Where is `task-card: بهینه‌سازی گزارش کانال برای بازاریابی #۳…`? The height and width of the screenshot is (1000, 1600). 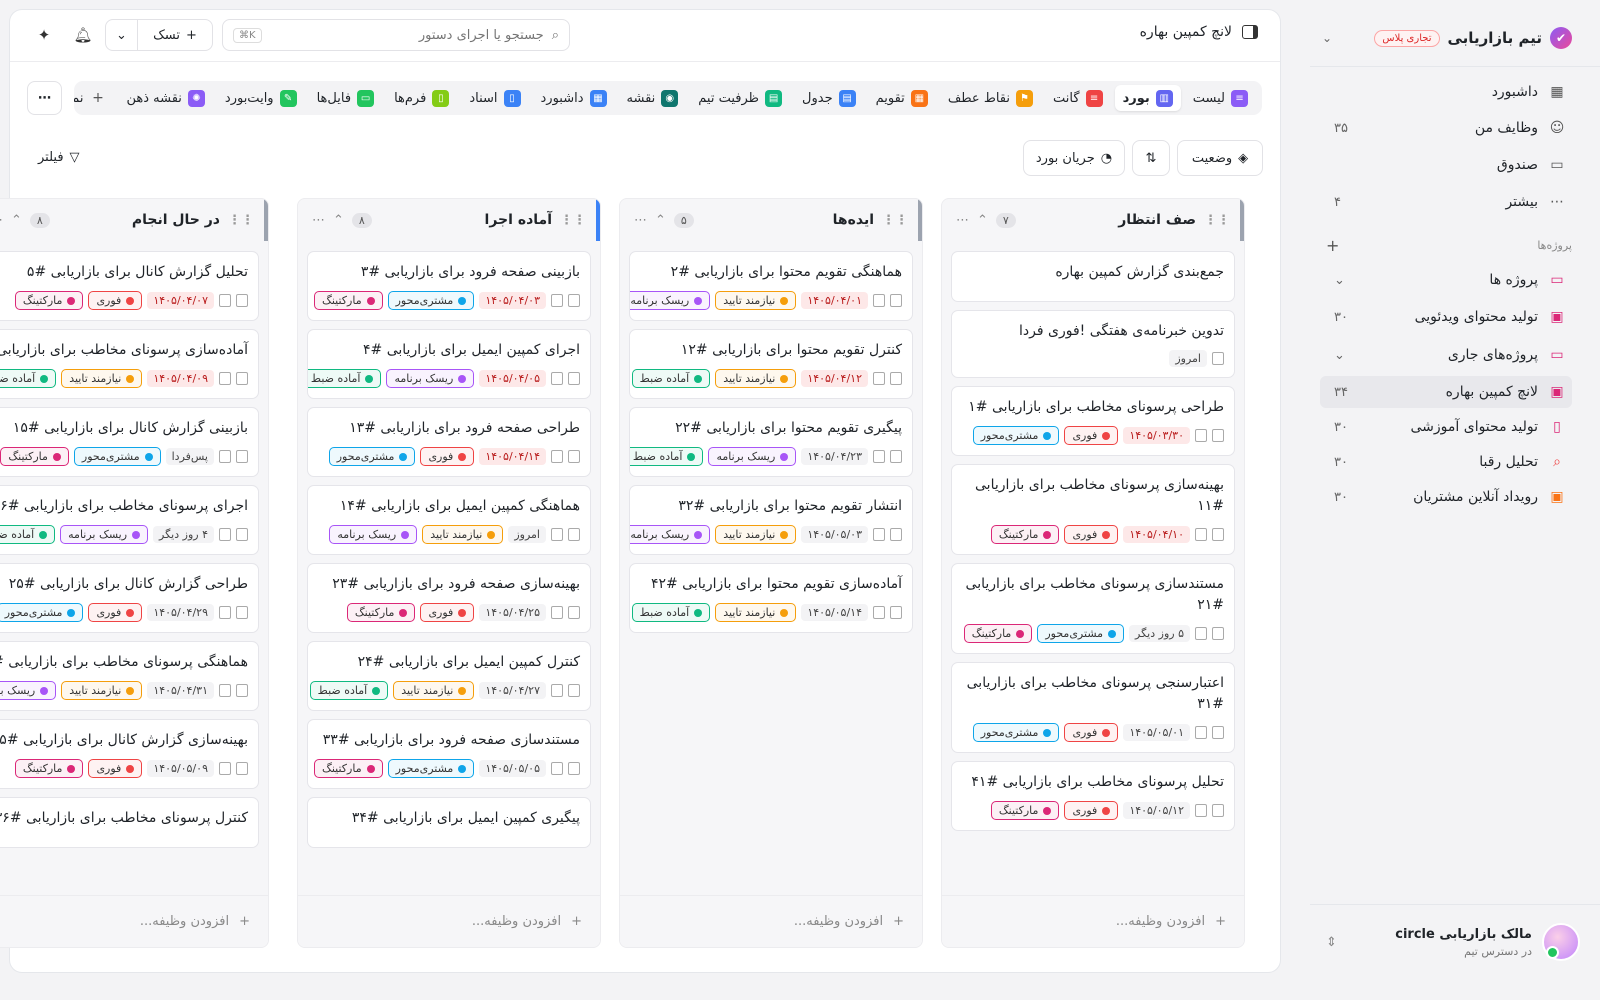 task-card: بهینه‌سازی گزارش کانال برای بازاریابی #۳… is located at coordinates (129, 754).